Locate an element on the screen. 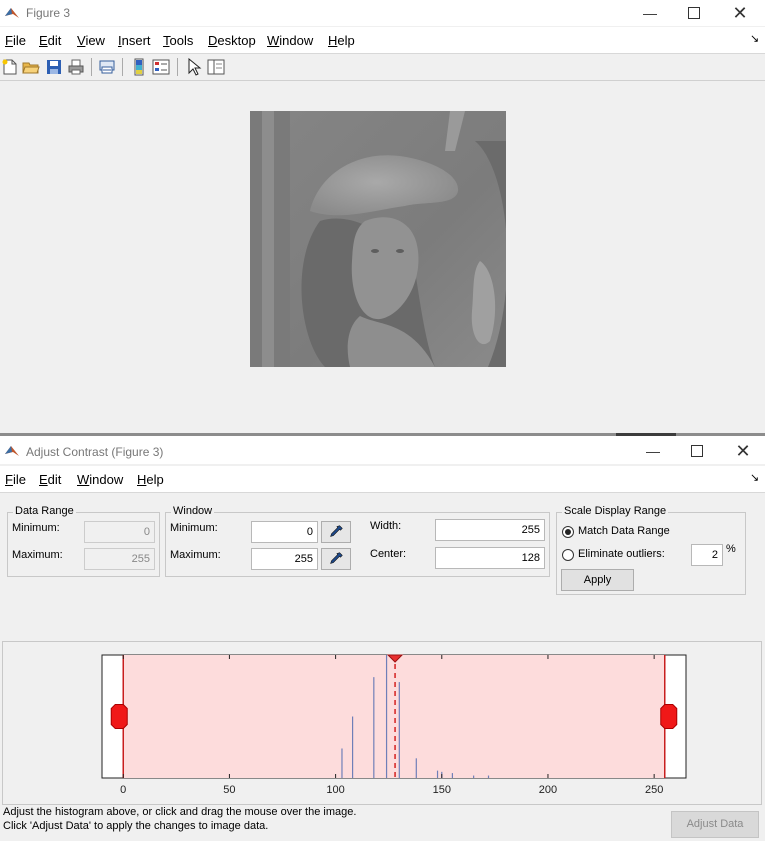 This screenshot has height=841, width=765. menu-mnemonic: D is located at coordinates (213, 40).